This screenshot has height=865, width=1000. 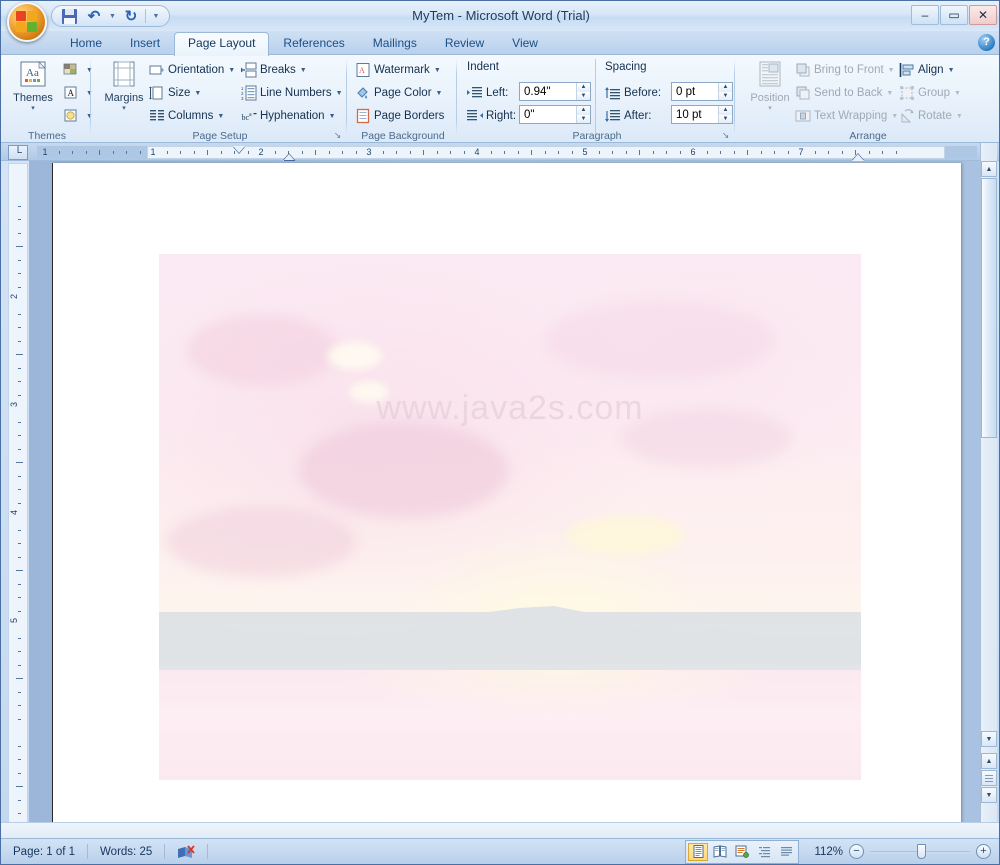 I want to click on group-button: Group ▼, so click(x=930, y=93).